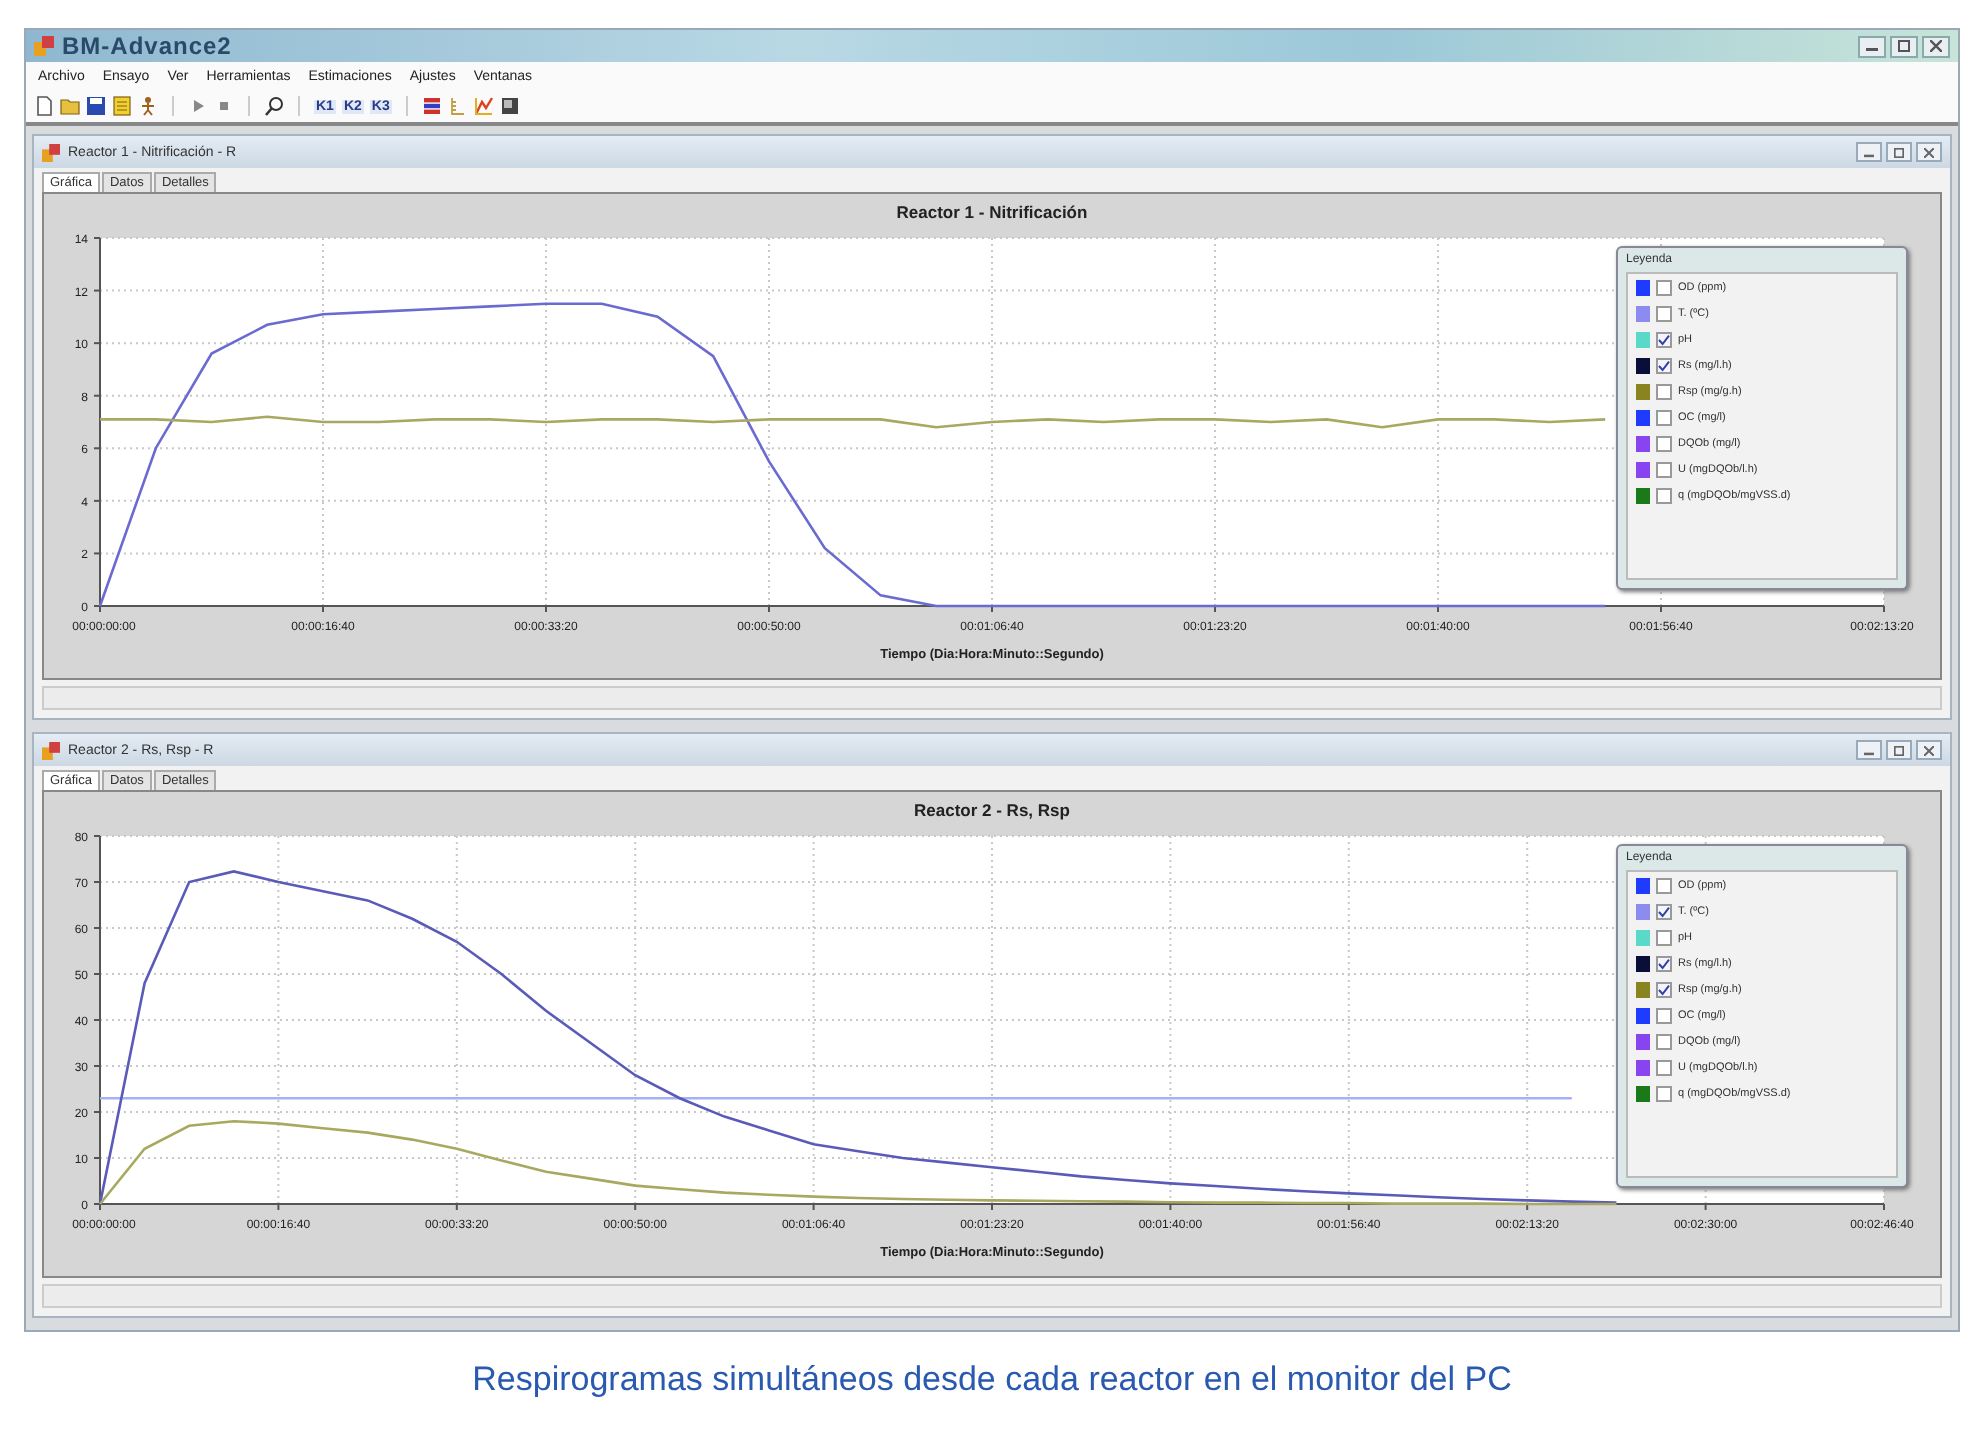  I want to click on window-title: BM-Advance2, so click(147, 46).